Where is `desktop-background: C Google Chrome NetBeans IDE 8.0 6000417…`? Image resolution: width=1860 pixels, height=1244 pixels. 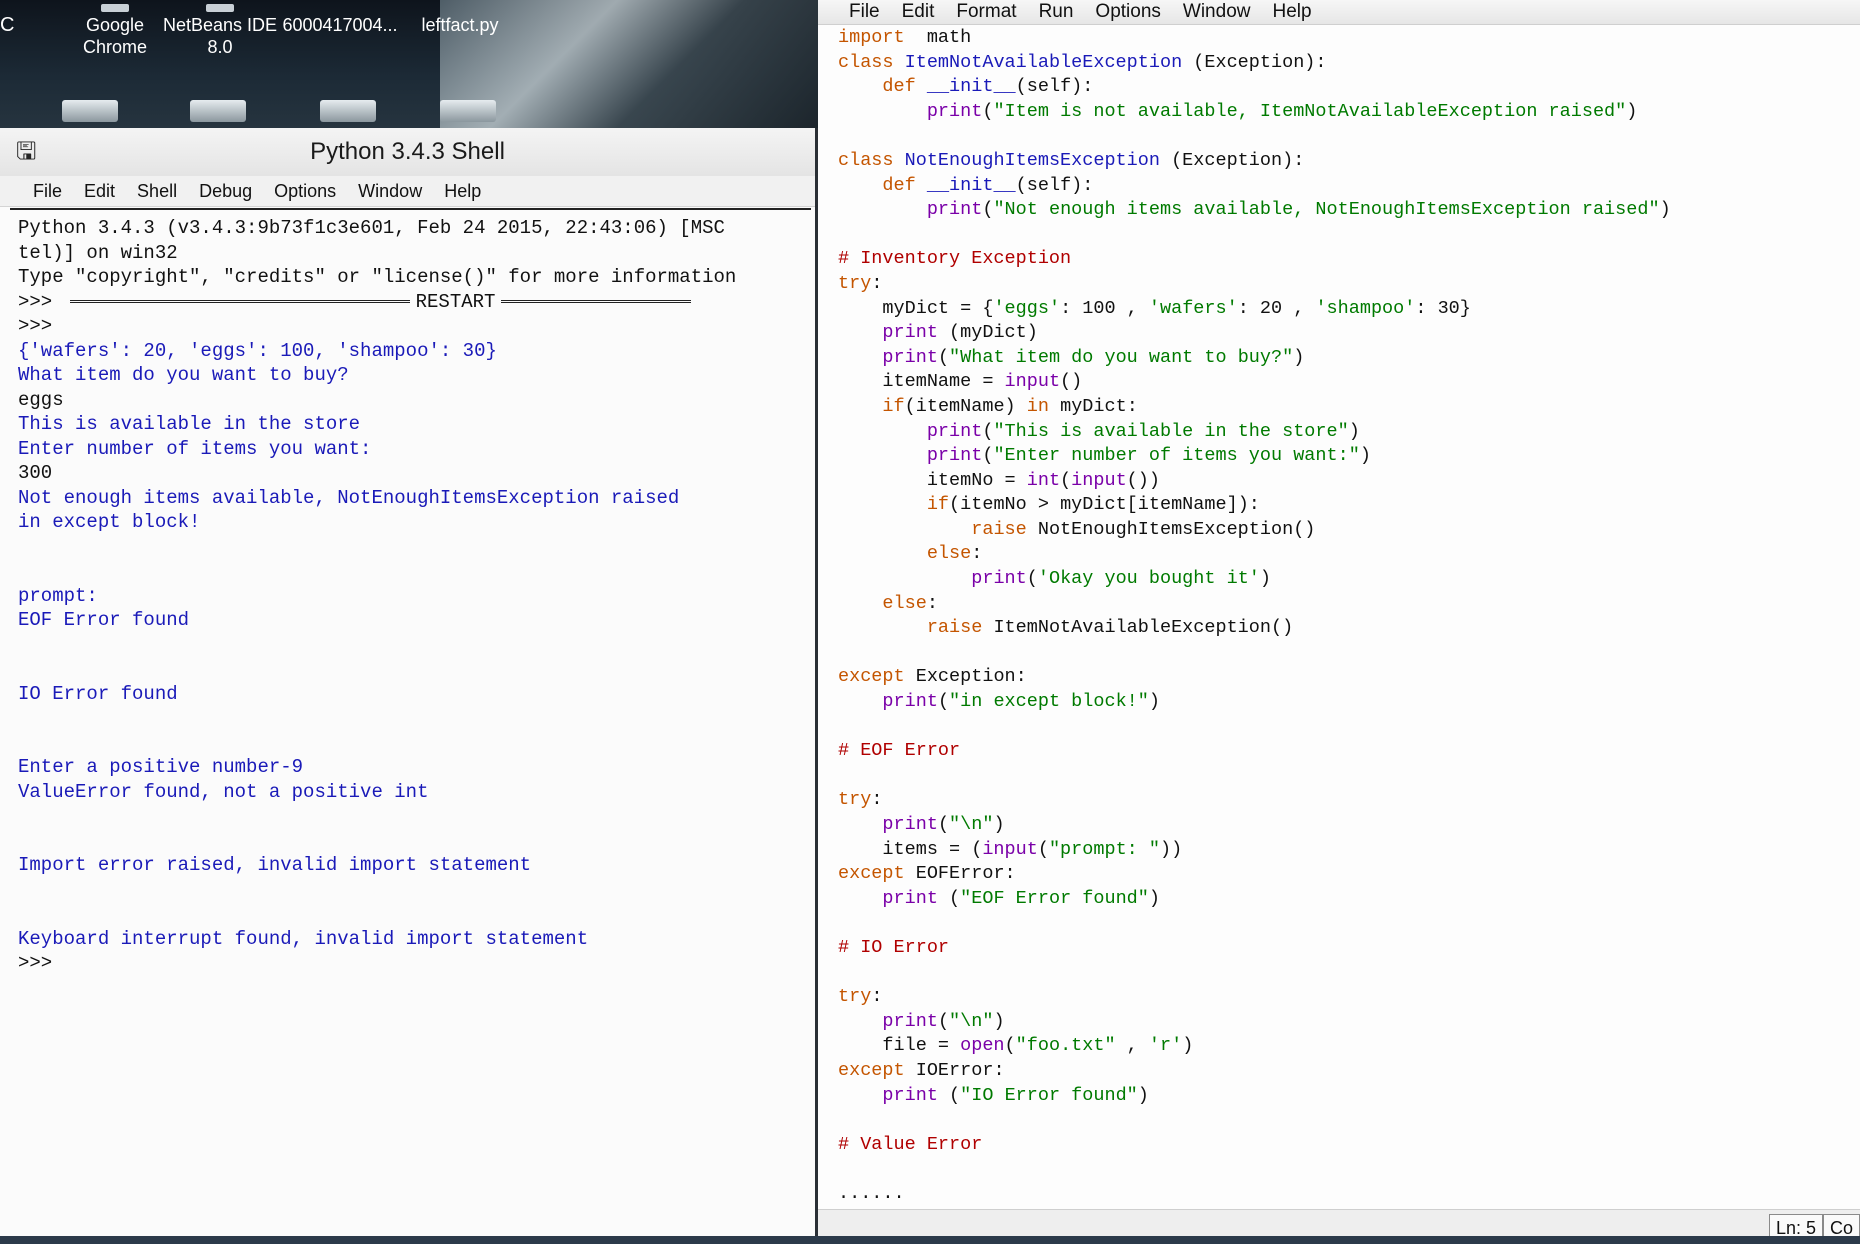 desktop-background: C Google Chrome NetBeans IDE 8.0 6000417… is located at coordinates (410, 64).